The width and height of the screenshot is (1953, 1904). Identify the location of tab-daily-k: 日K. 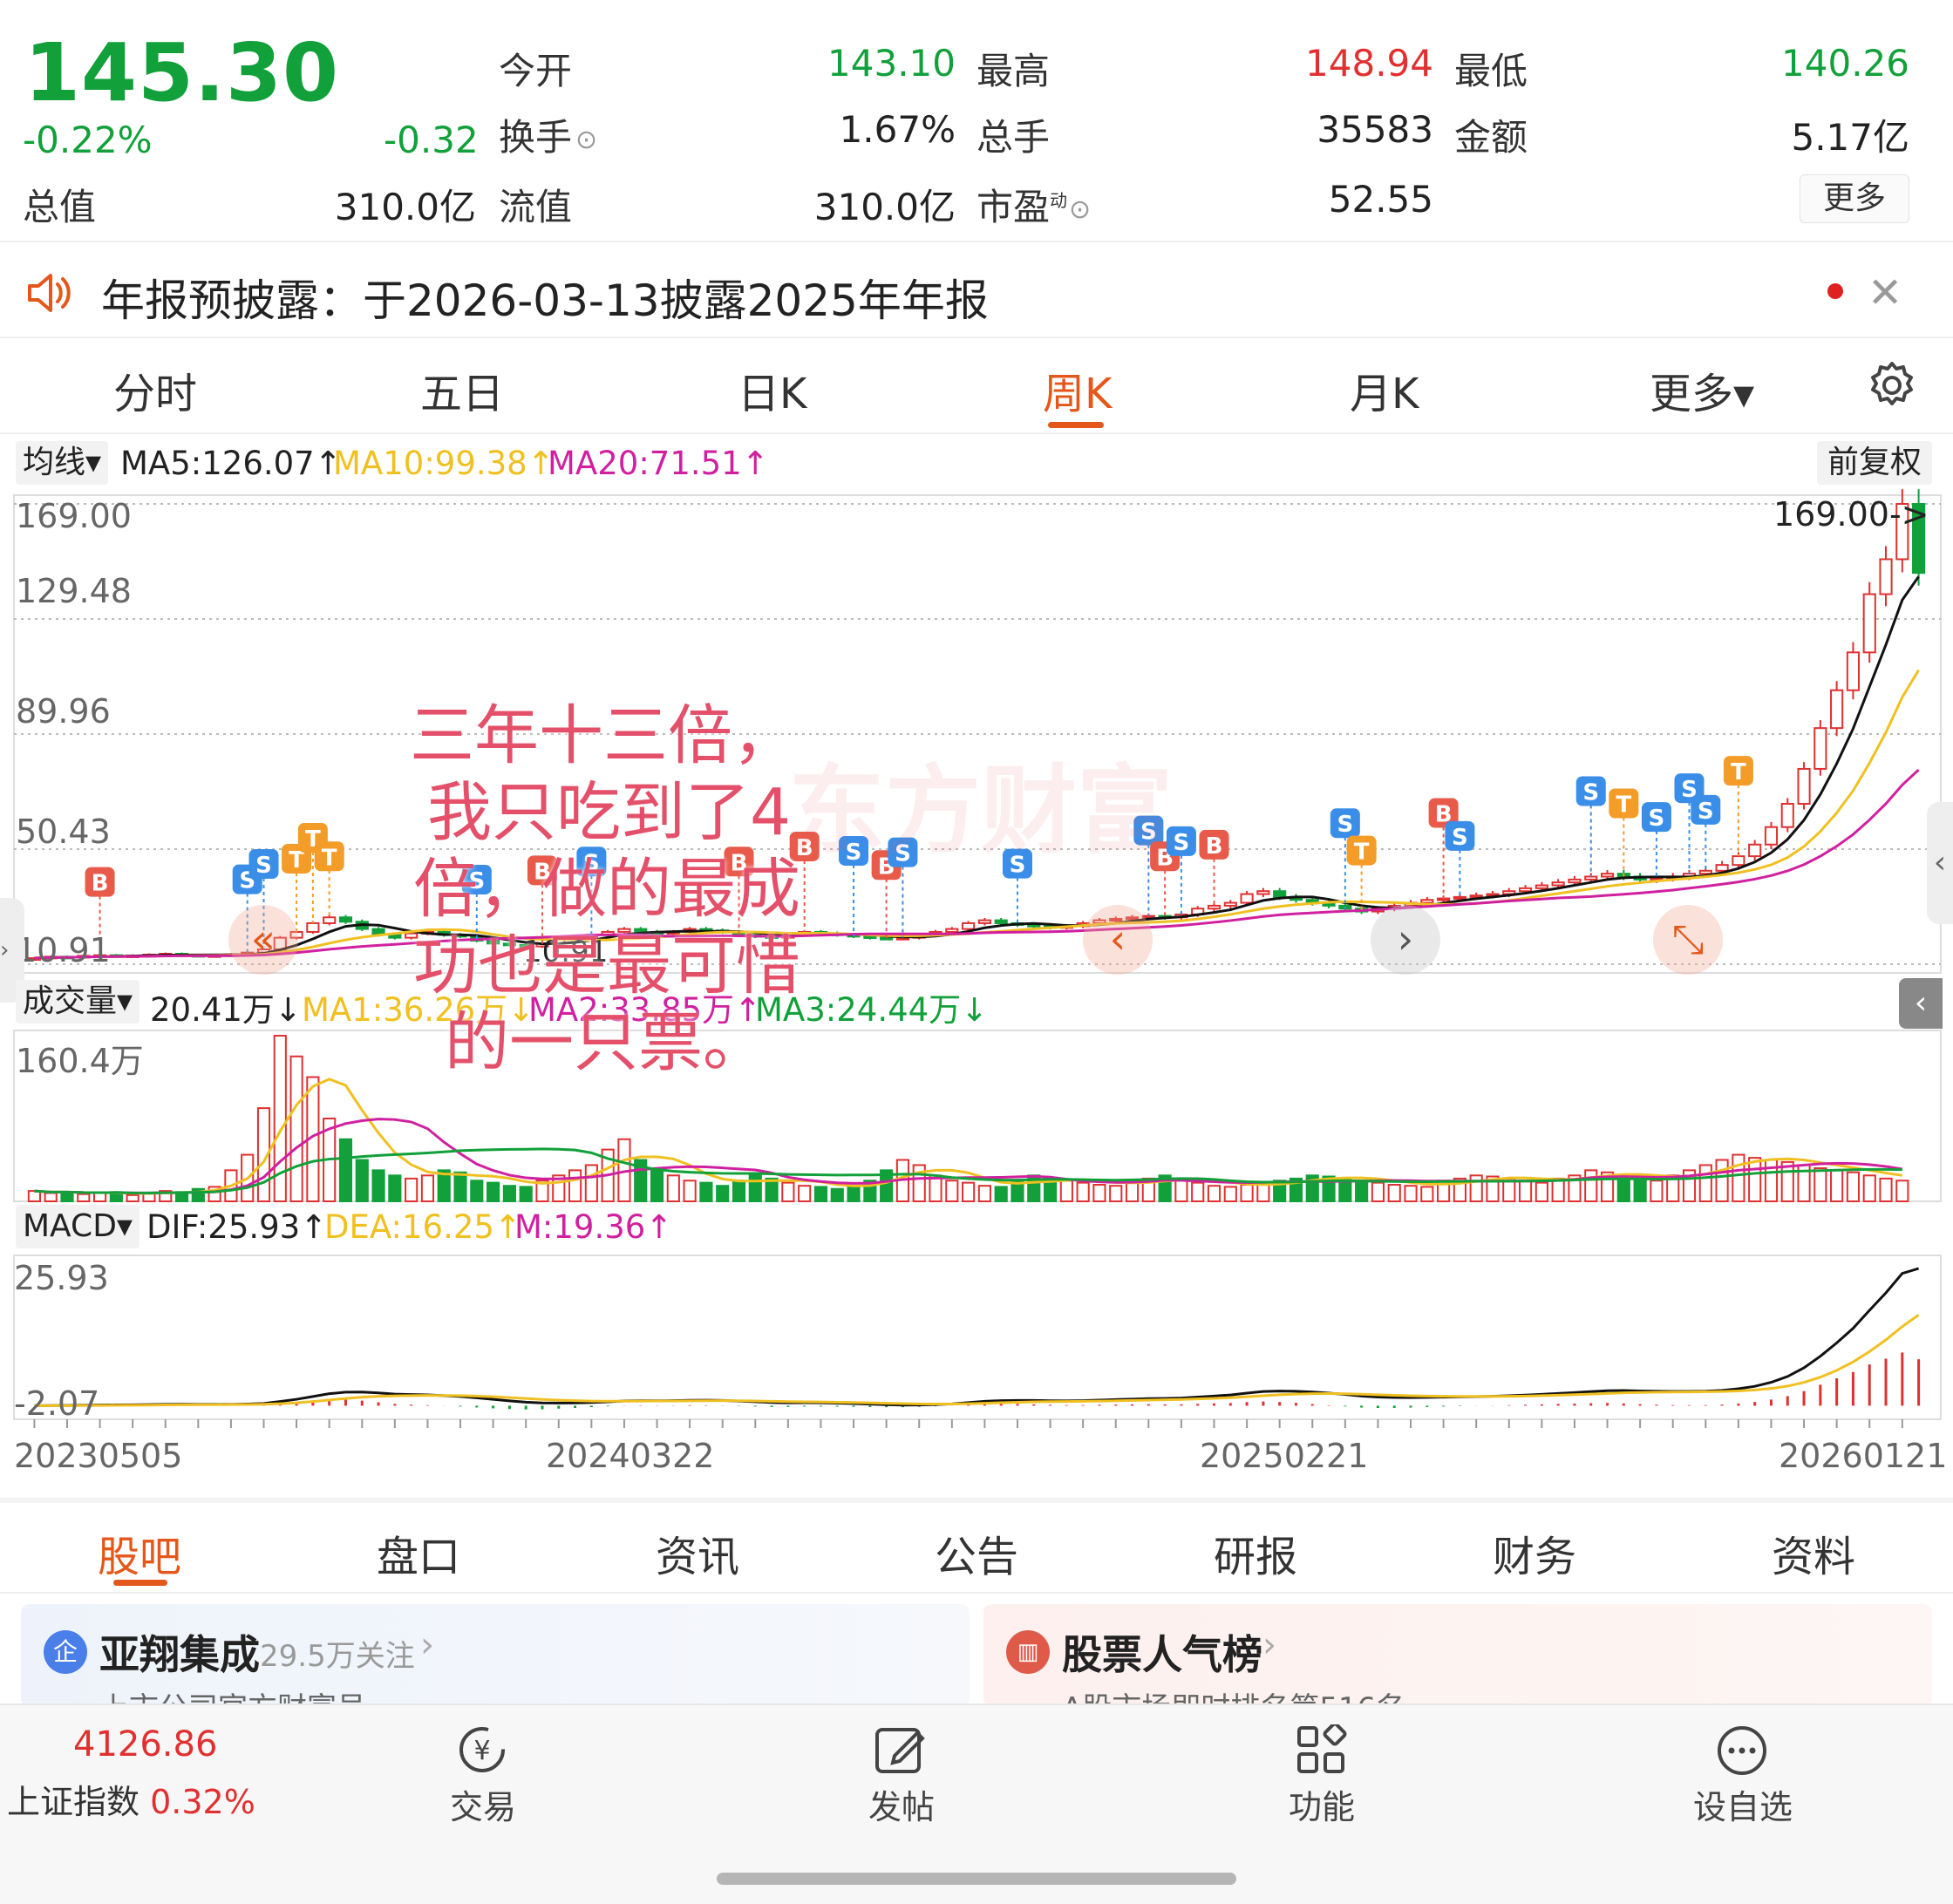
(772, 389).